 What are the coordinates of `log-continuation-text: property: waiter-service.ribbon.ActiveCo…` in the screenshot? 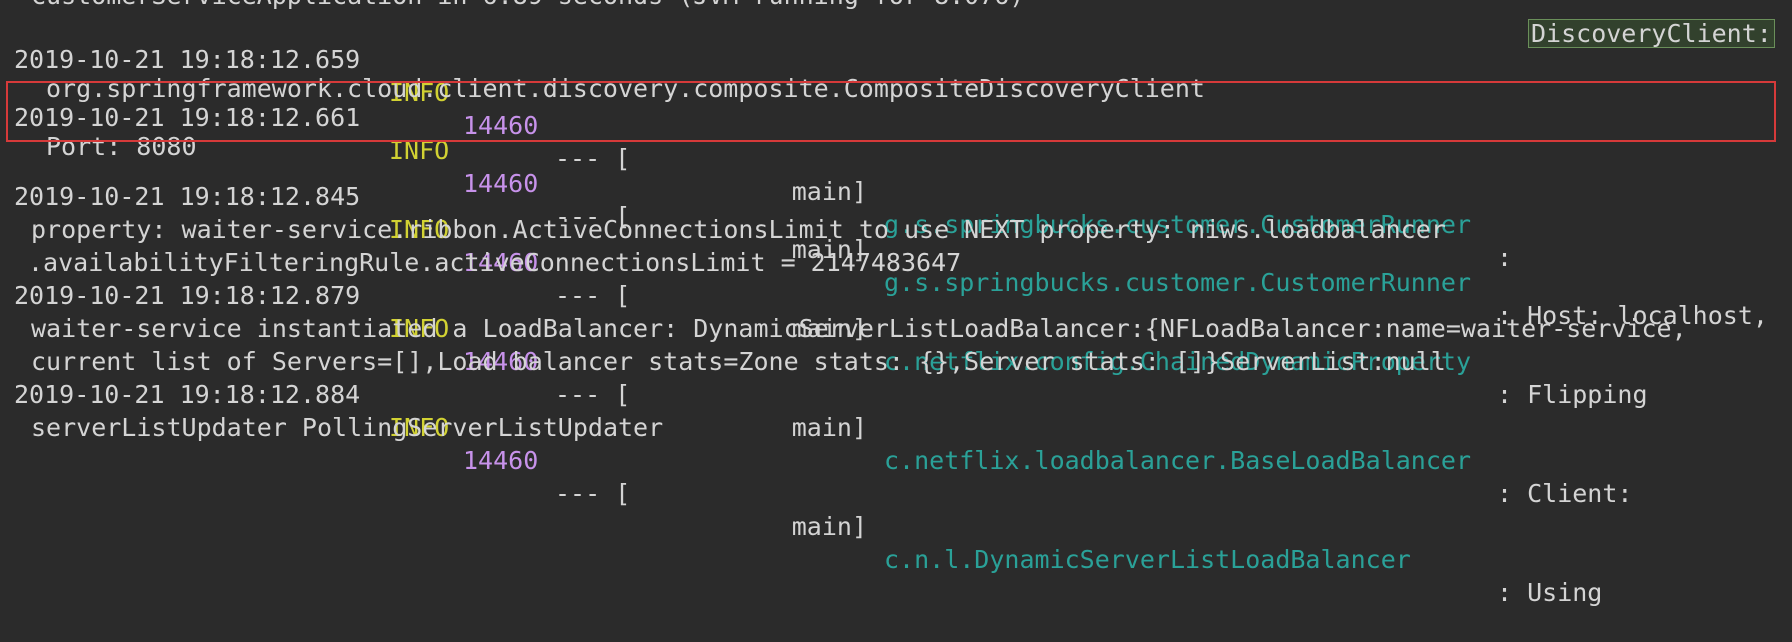 It's located at (738, 229).